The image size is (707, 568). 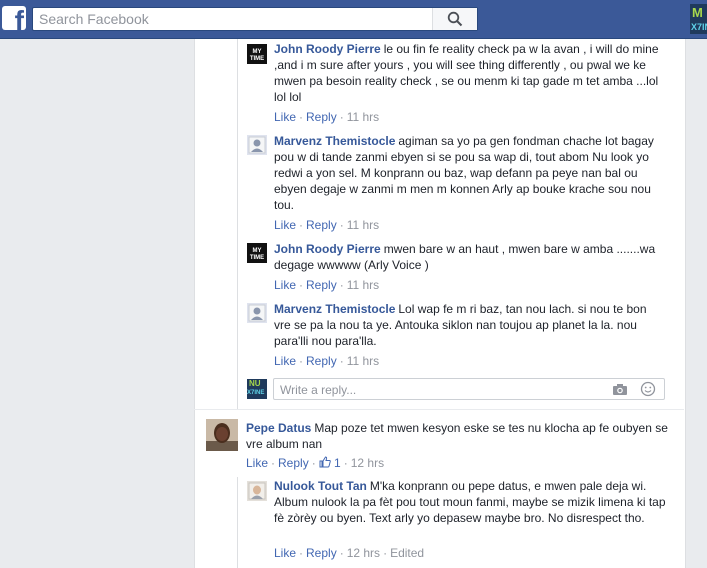 I want to click on facebook-logo-icon: f, so click(x=14, y=18).